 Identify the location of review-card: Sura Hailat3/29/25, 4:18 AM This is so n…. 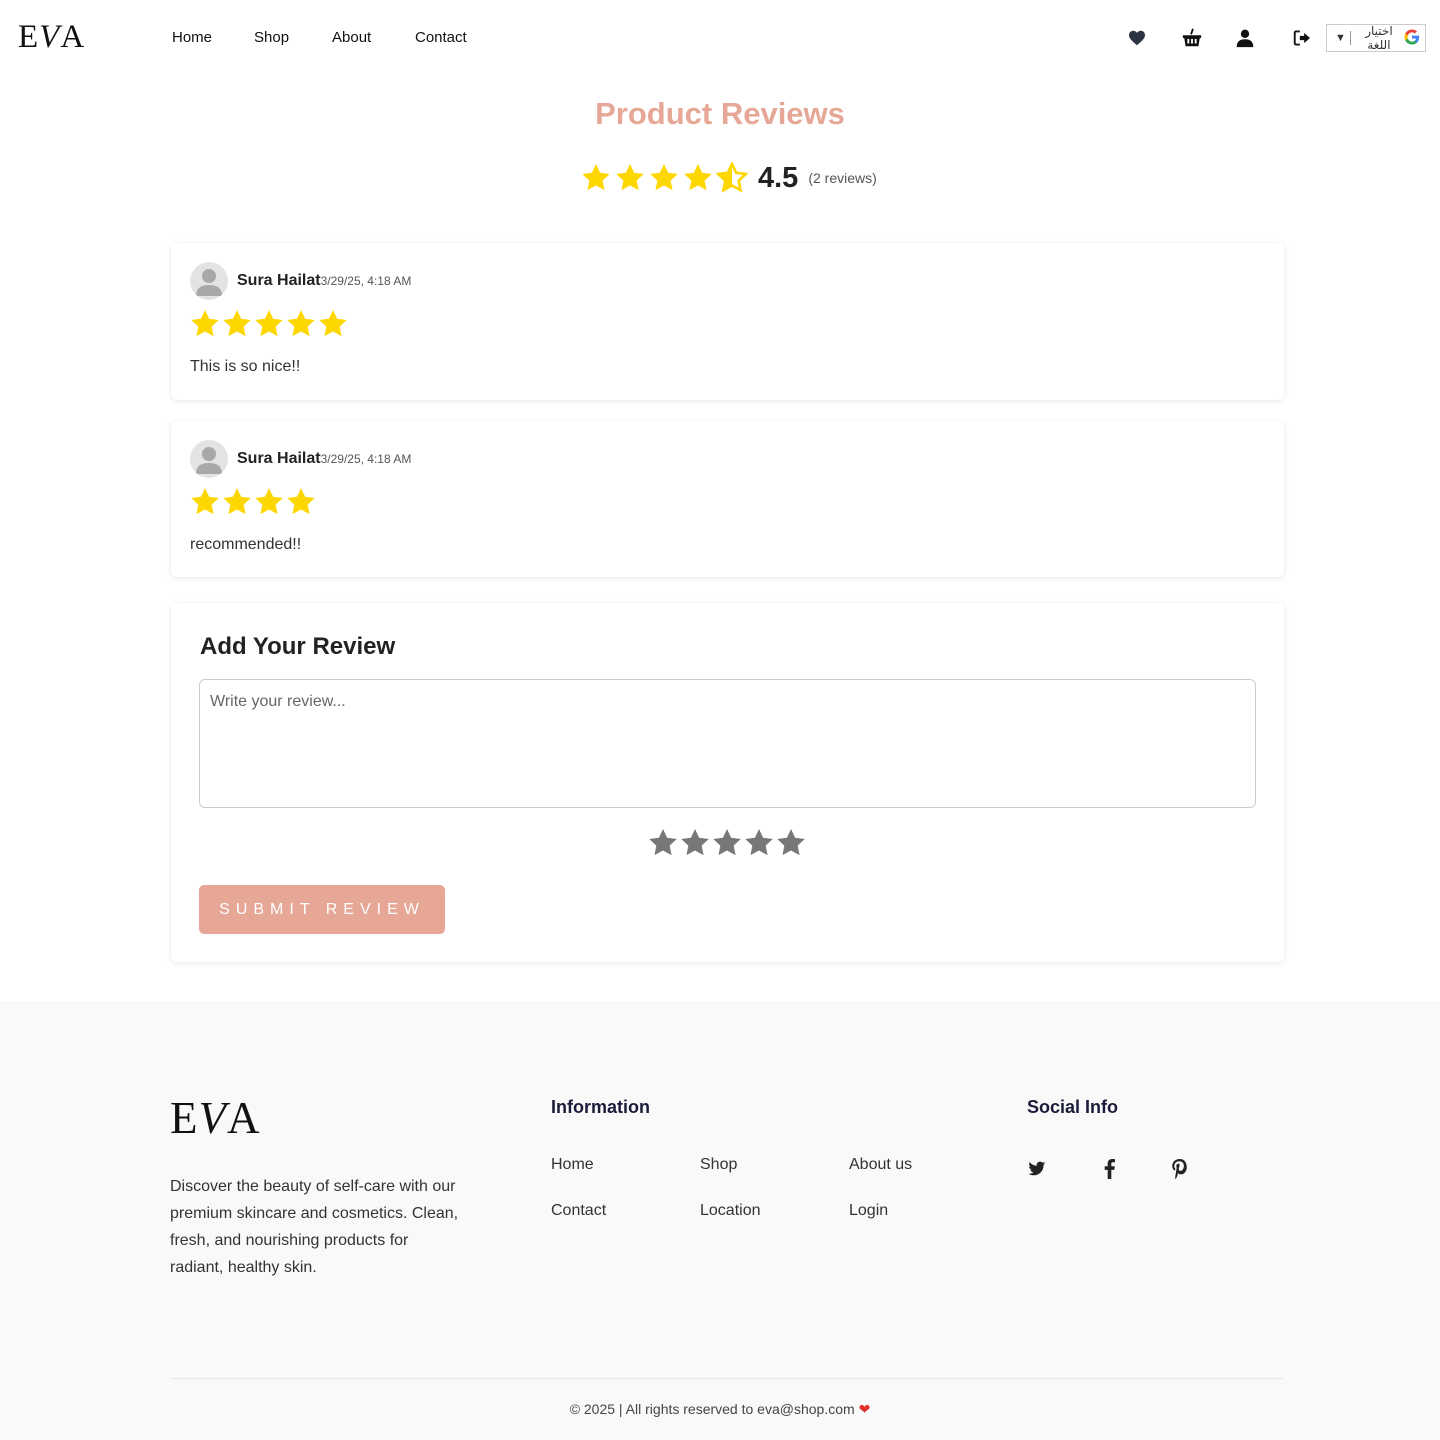
(727, 321).